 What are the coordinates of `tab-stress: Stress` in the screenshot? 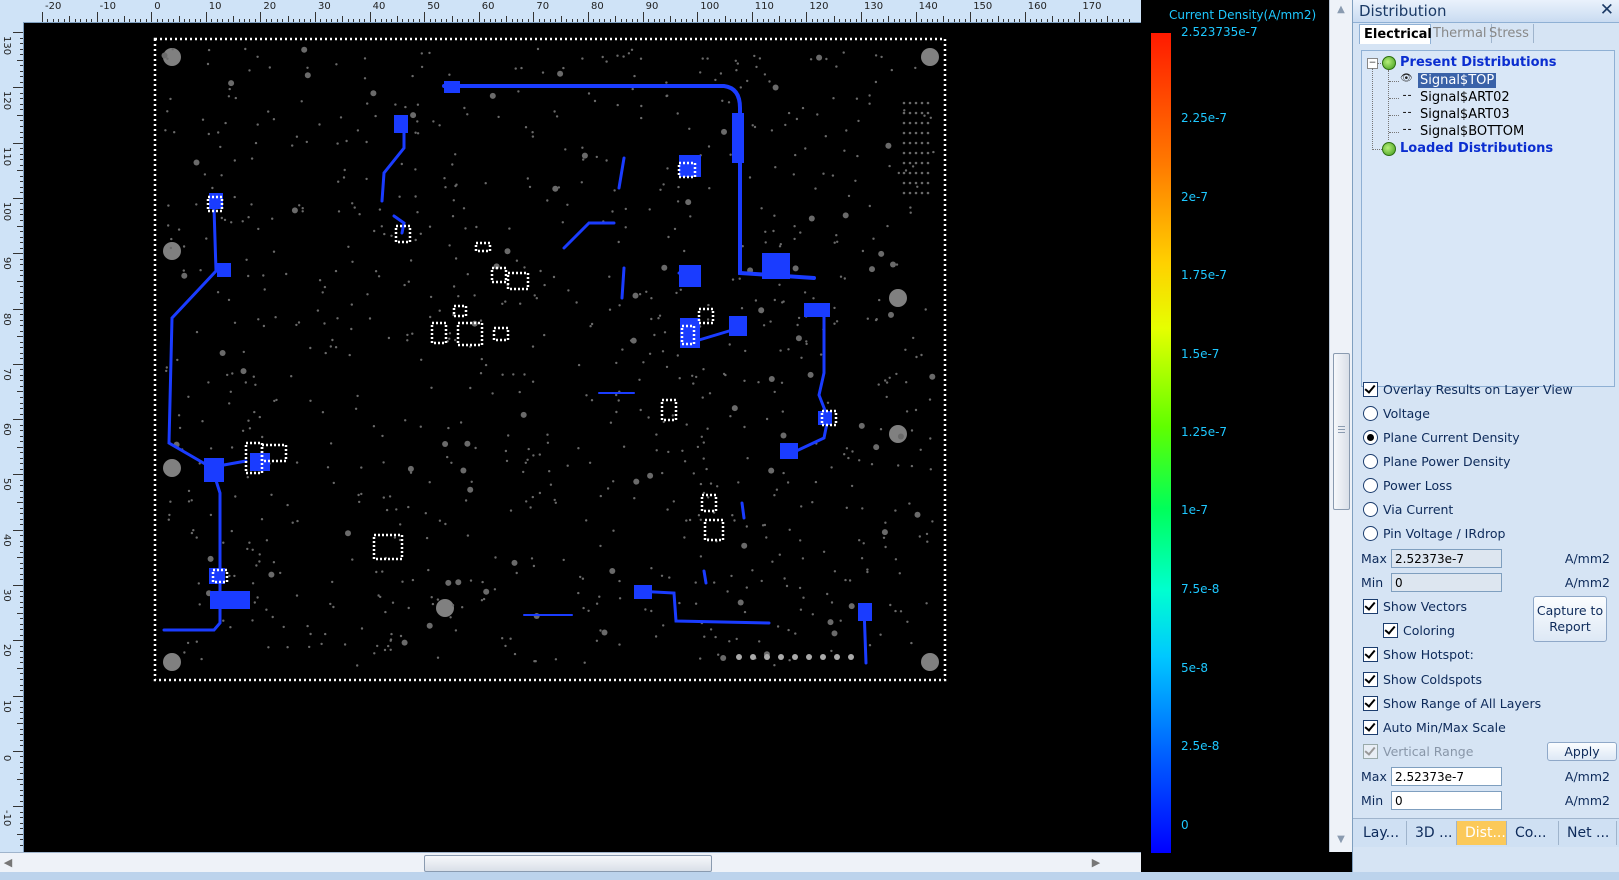 It's located at (1509, 33).